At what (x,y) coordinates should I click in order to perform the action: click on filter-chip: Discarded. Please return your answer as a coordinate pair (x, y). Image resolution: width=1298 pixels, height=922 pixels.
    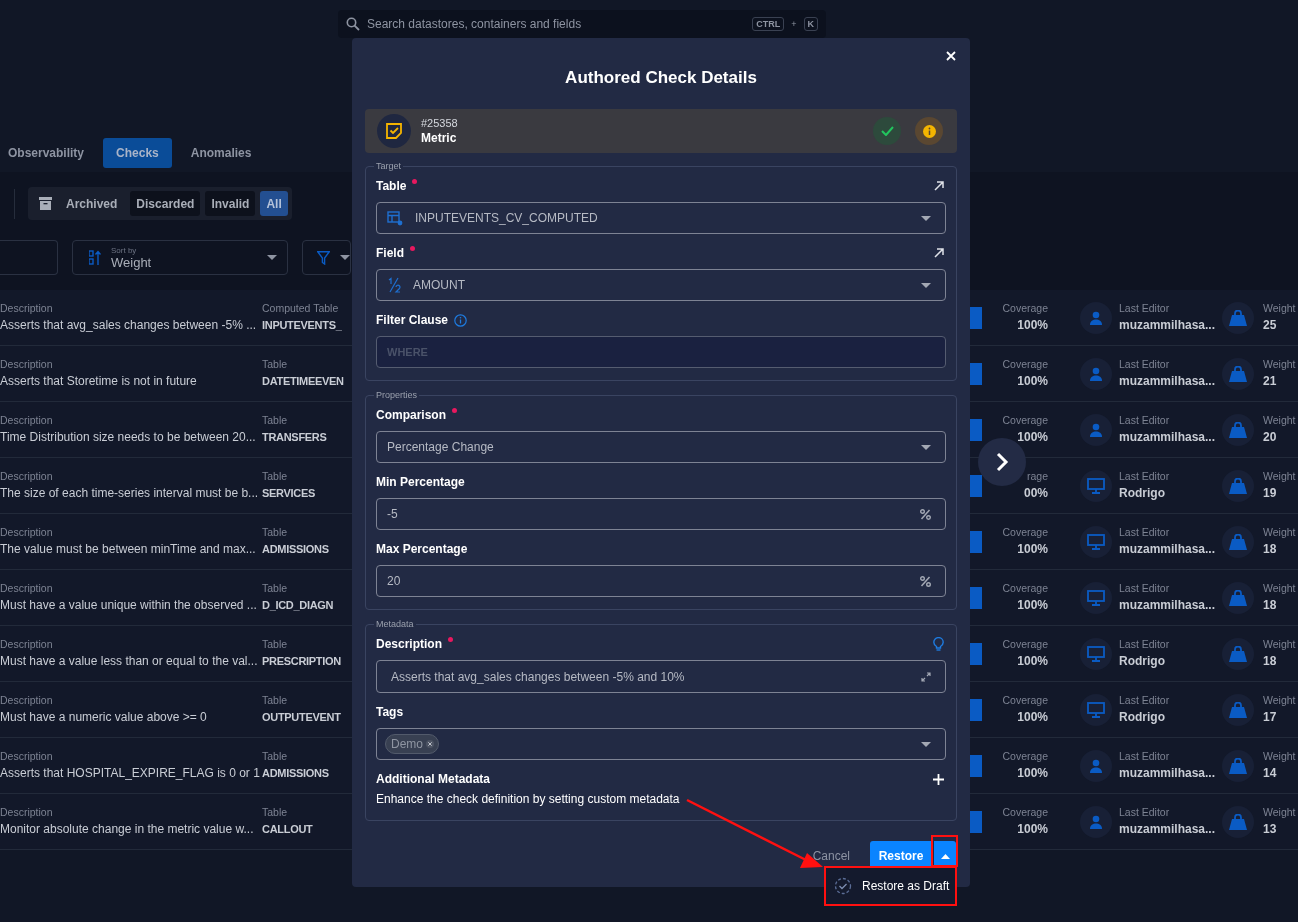
    Looking at the image, I should click on (165, 203).